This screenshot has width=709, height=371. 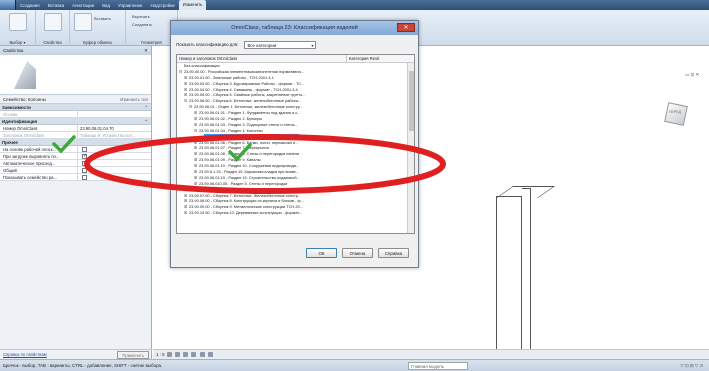 I want to click on view-control-bar: 1 : 5, so click(x=431, y=354).